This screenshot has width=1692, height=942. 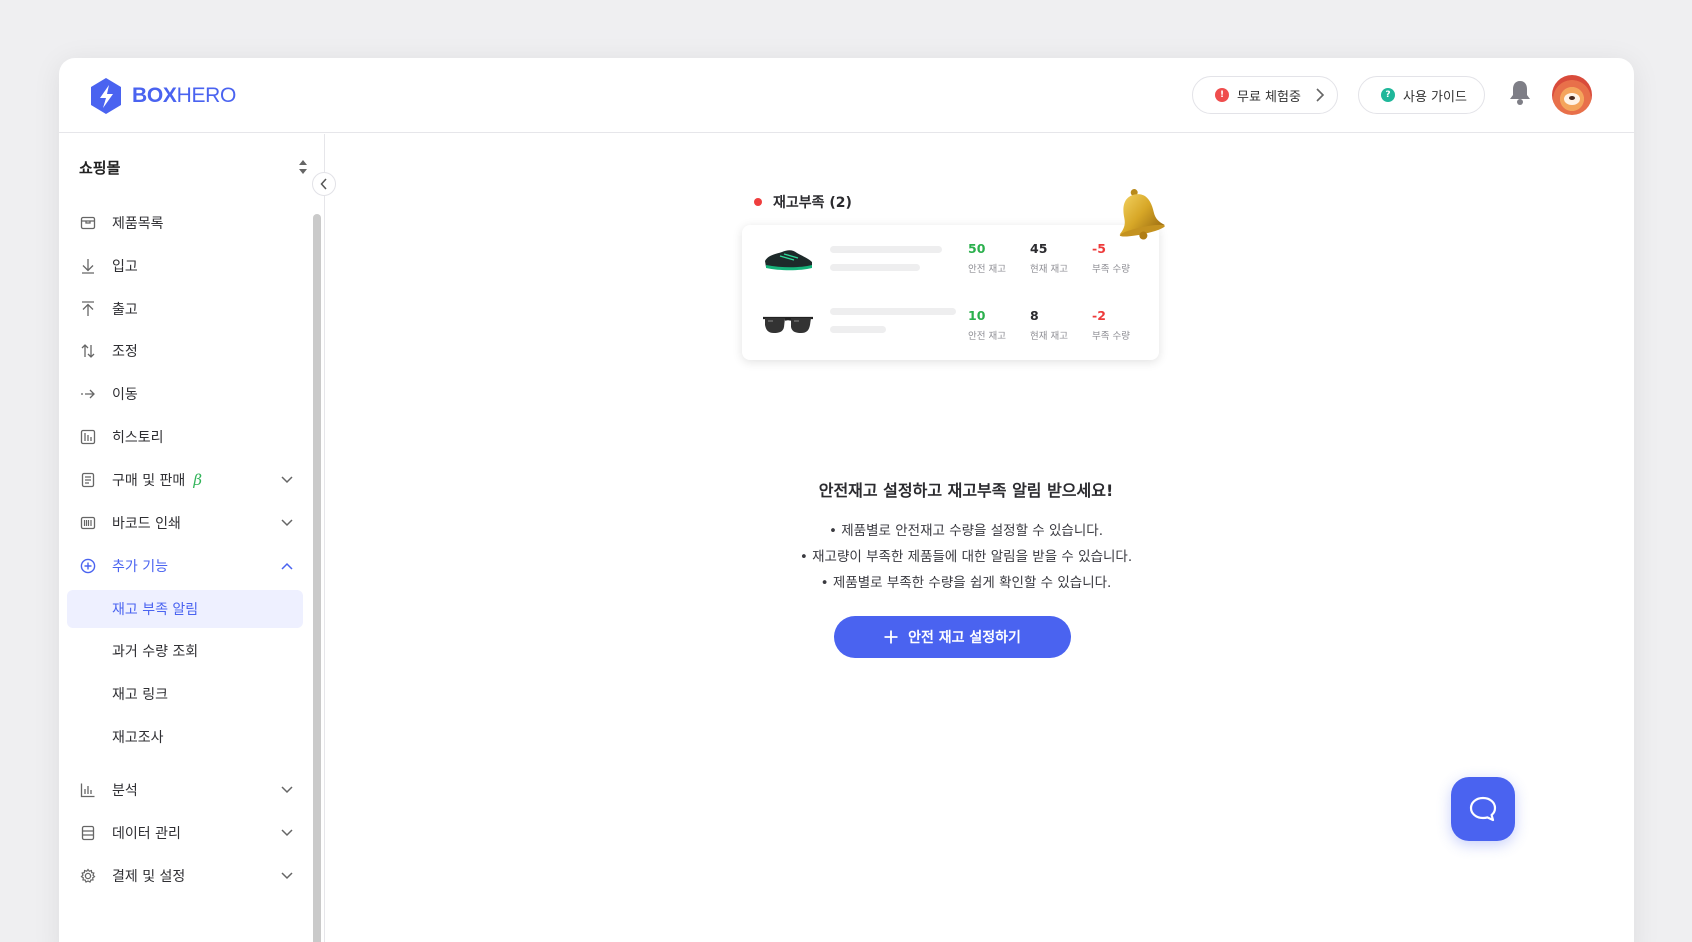 I want to click on sidebar-item-label: 조정, so click(x=125, y=352).